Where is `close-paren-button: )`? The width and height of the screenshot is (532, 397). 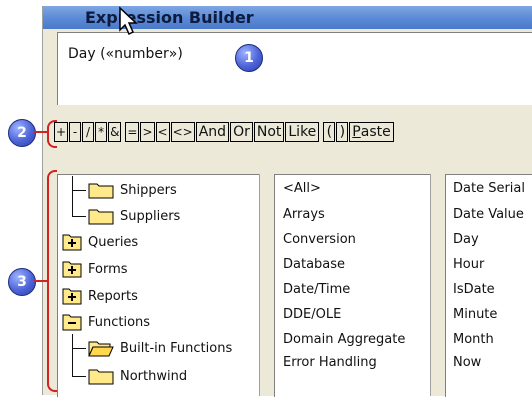 close-paren-button: ) is located at coordinates (342, 132).